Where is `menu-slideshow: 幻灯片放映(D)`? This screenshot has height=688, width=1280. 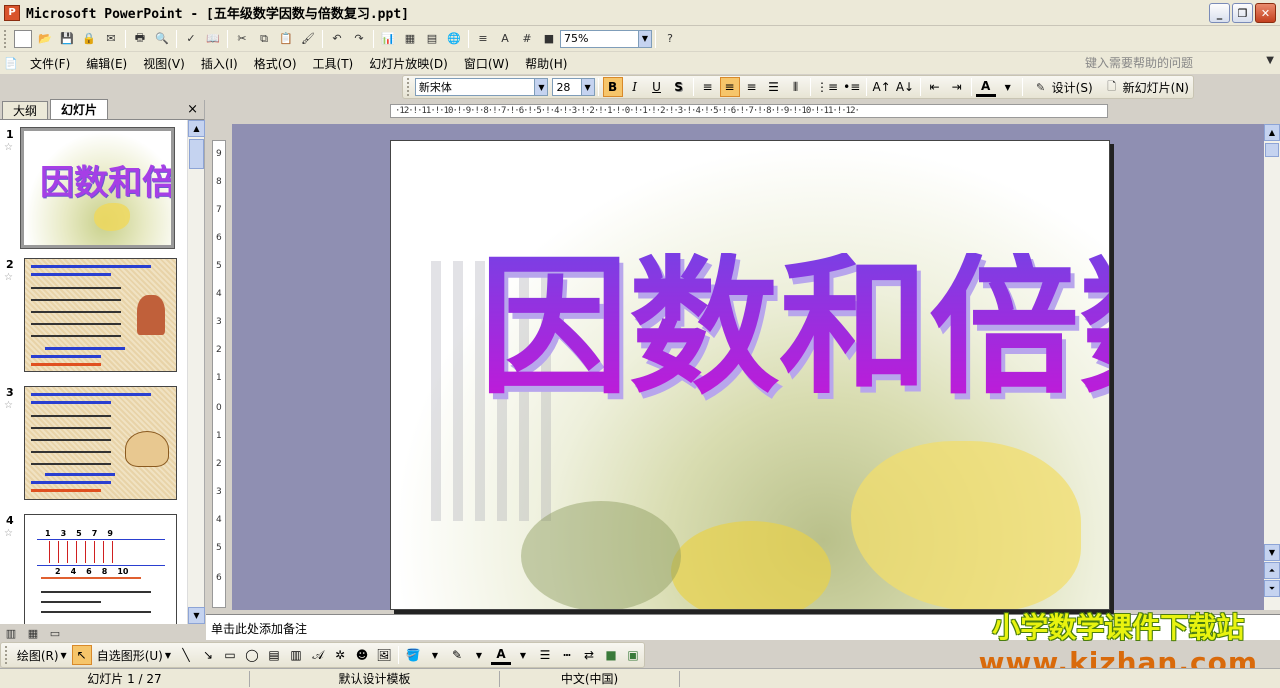
menu-slideshow: 幻灯片放映(D) is located at coordinates (408, 63).